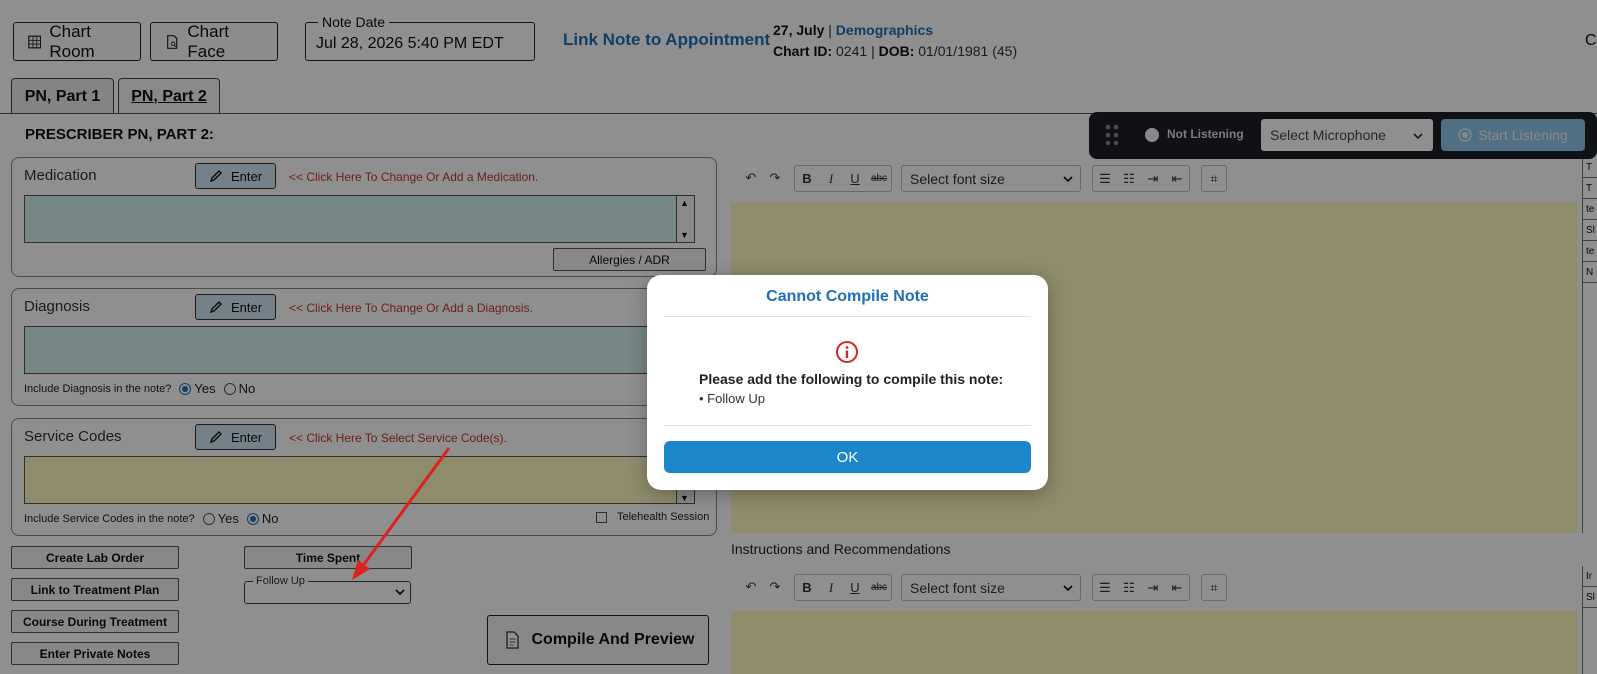 The image size is (1597, 674). What do you see at coordinates (732, 398) in the screenshot?
I see `missing-item: • Follow Up` at bounding box center [732, 398].